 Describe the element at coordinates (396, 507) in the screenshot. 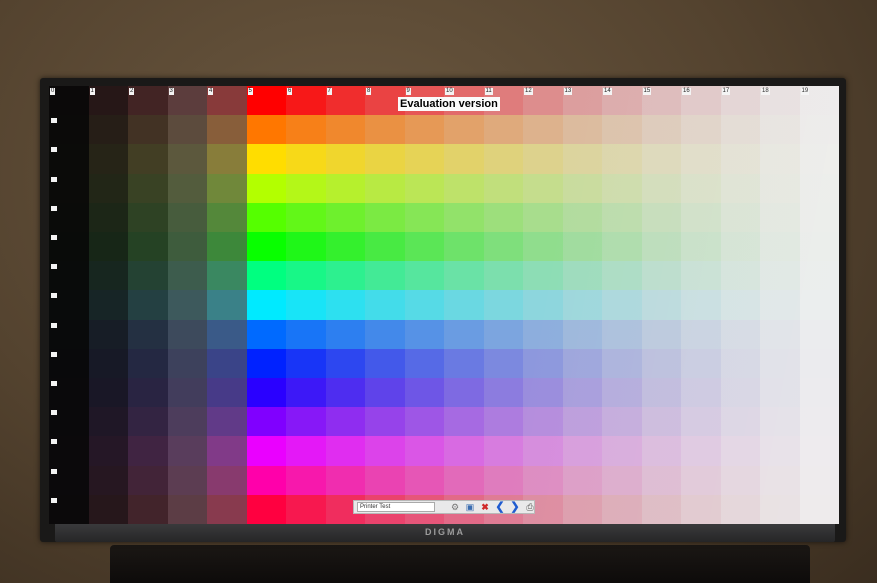

I see `test-name-field: Printer Test` at that location.